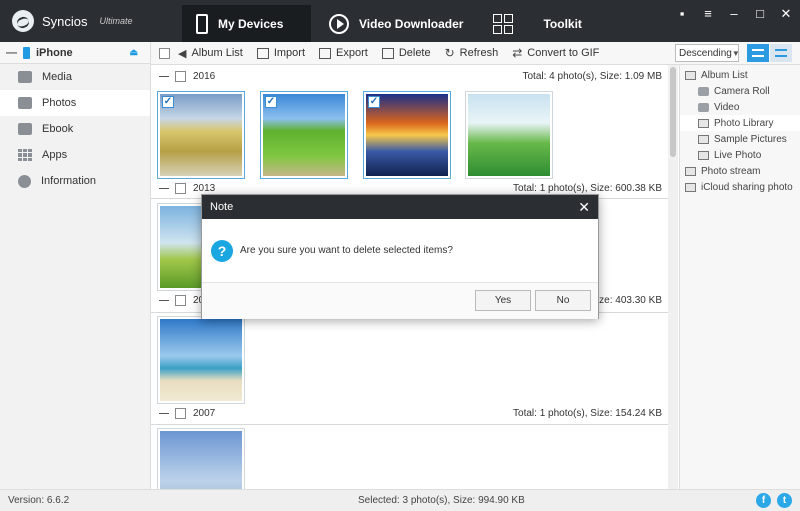 The height and width of the screenshot is (511, 800). What do you see at coordinates (400, 301) in the screenshot?
I see `dialog-footer: Yes No` at bounding box center [400, 301].